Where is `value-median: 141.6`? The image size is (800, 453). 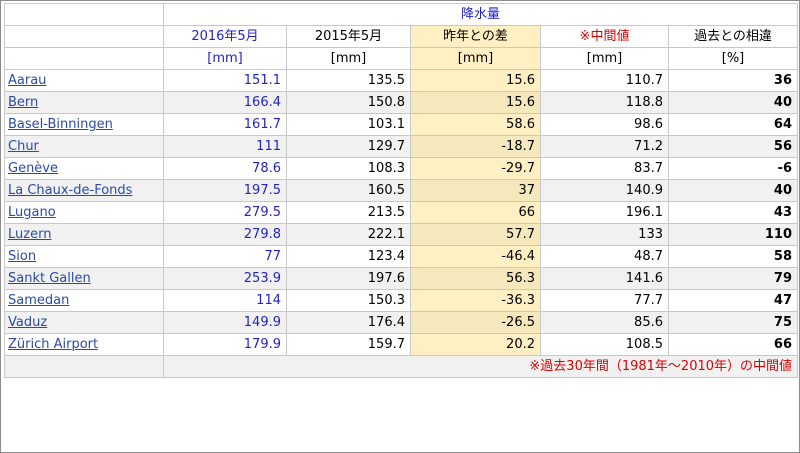
value-median: 141.6 is located at coordinates (604, 278).